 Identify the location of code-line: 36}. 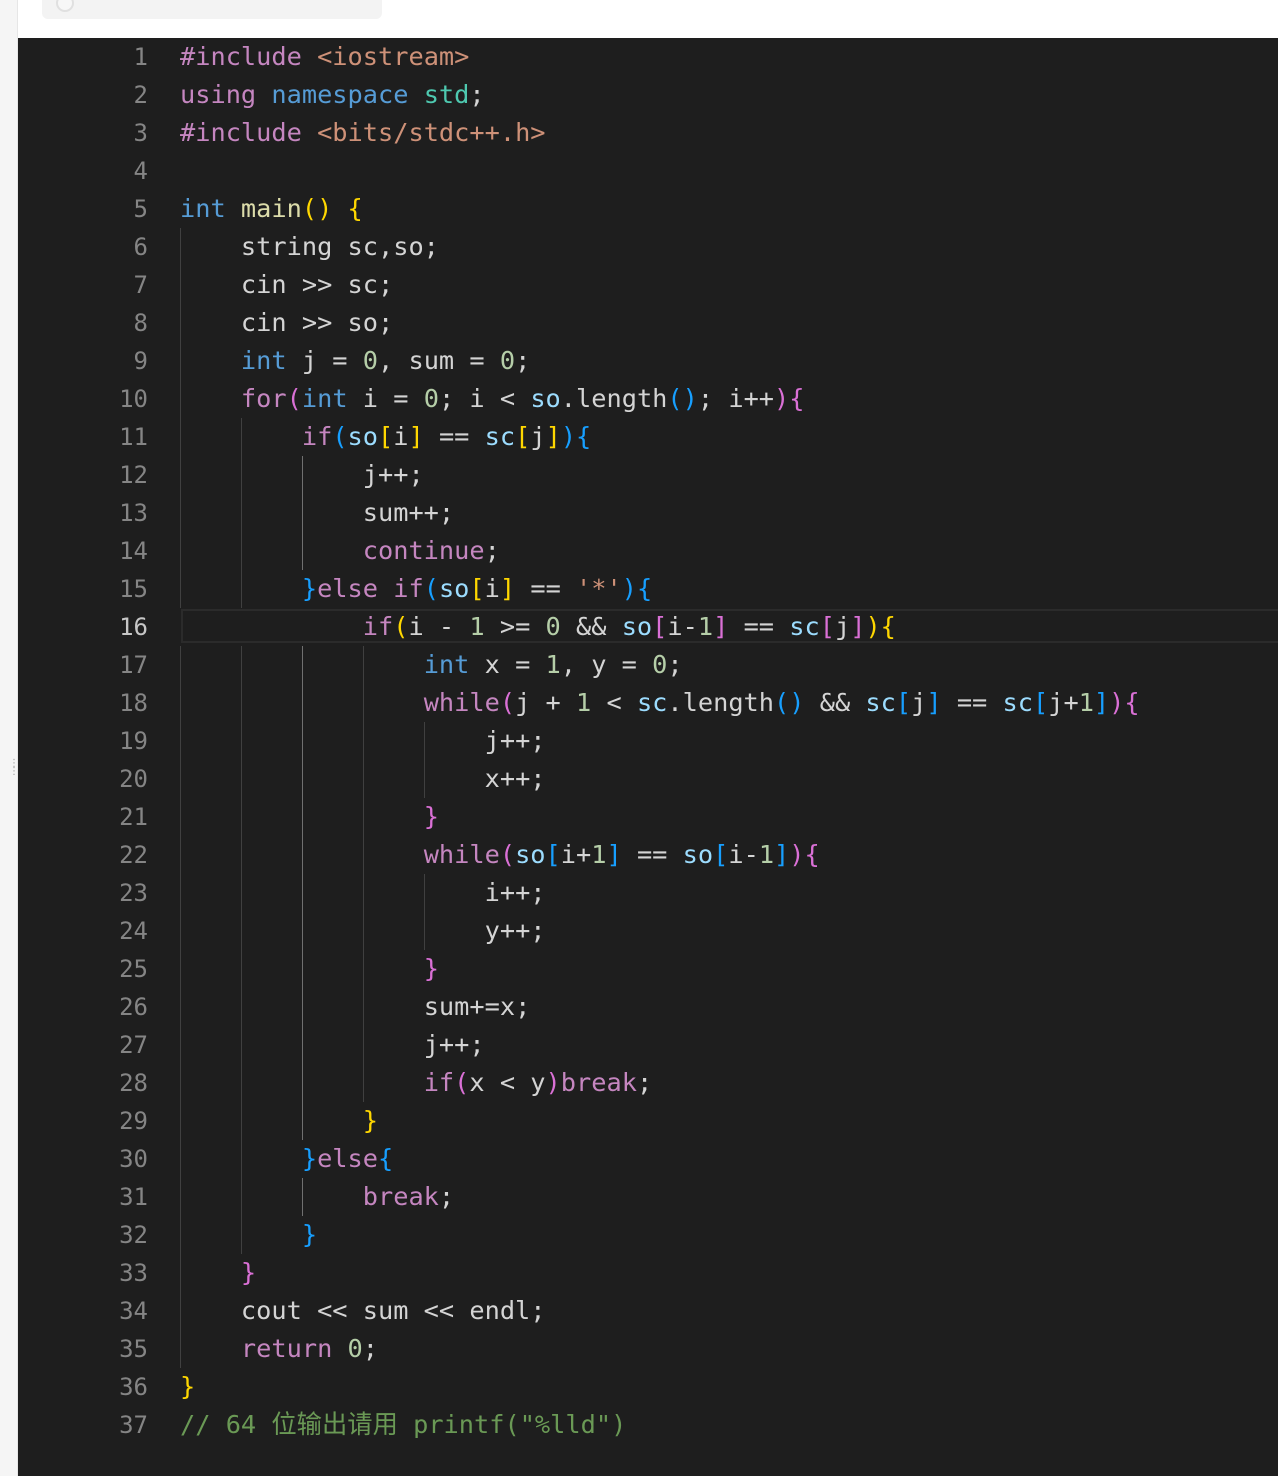
(648, 1387).